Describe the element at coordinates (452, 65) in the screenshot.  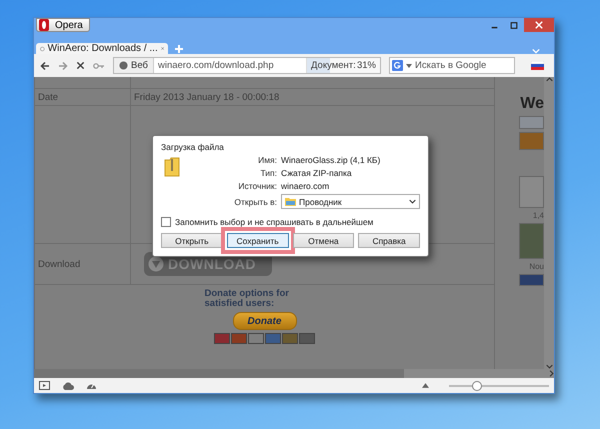
I see `search-field: Искать в Google` at that location.